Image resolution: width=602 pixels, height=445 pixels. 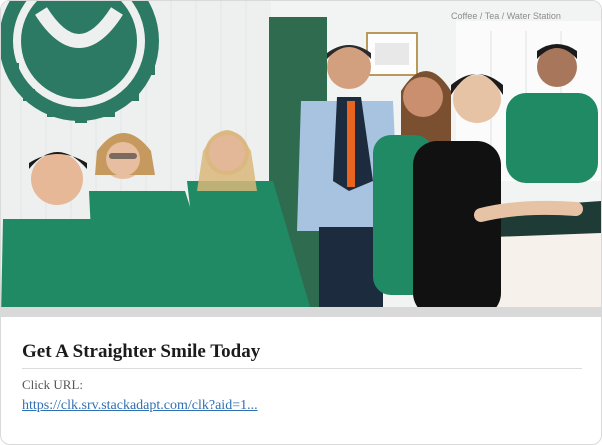 I want to click on click-url-label: Click URL:, so click(x=53, y=384).